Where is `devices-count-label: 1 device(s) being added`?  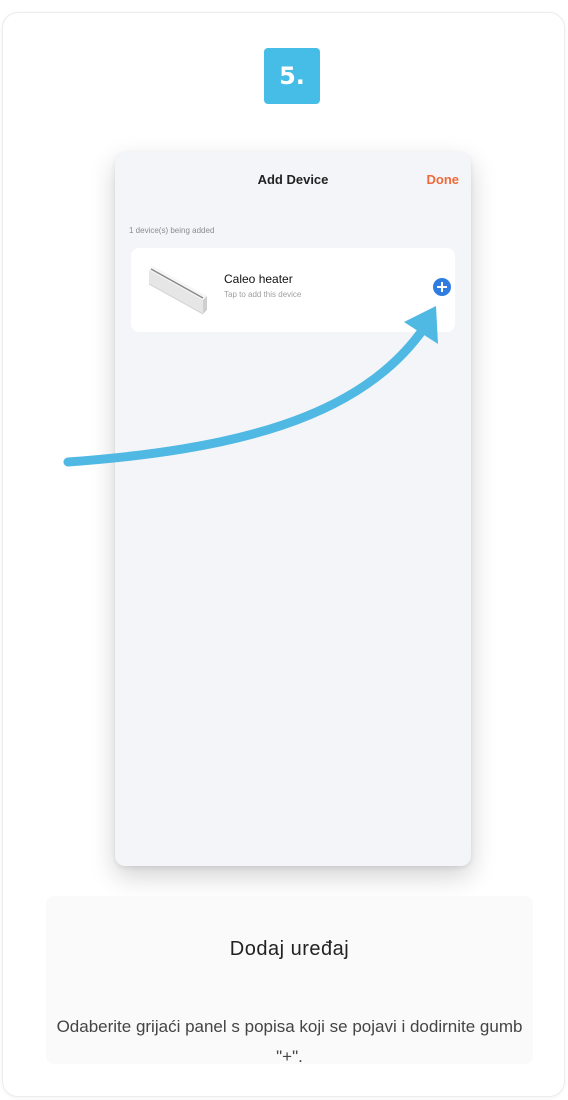 devices-count-label: 1 device(s) being added is located at coordinates (172, 230).